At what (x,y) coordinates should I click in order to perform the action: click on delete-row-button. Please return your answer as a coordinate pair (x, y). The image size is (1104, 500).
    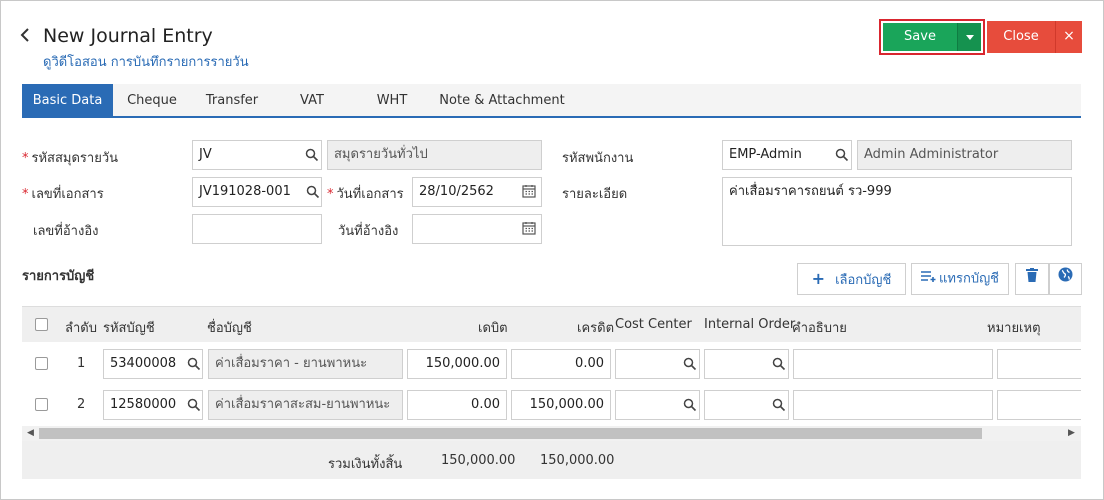
    Looking at the image, I should click on (1032, 279).